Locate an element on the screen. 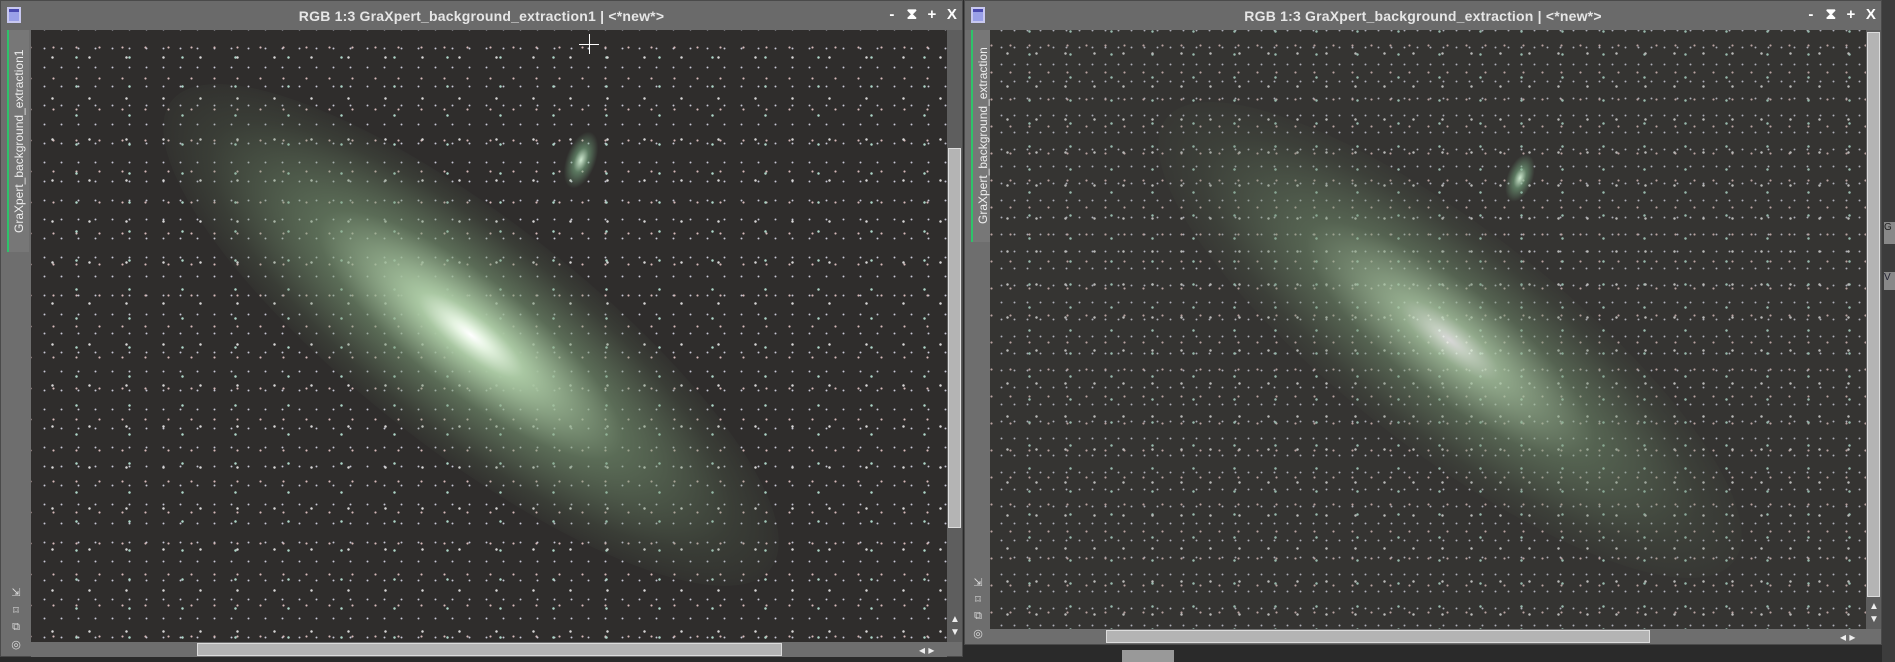 This screenshot has height=662, width=1895. crosshair-cursor is located at coordinates (589, 44).